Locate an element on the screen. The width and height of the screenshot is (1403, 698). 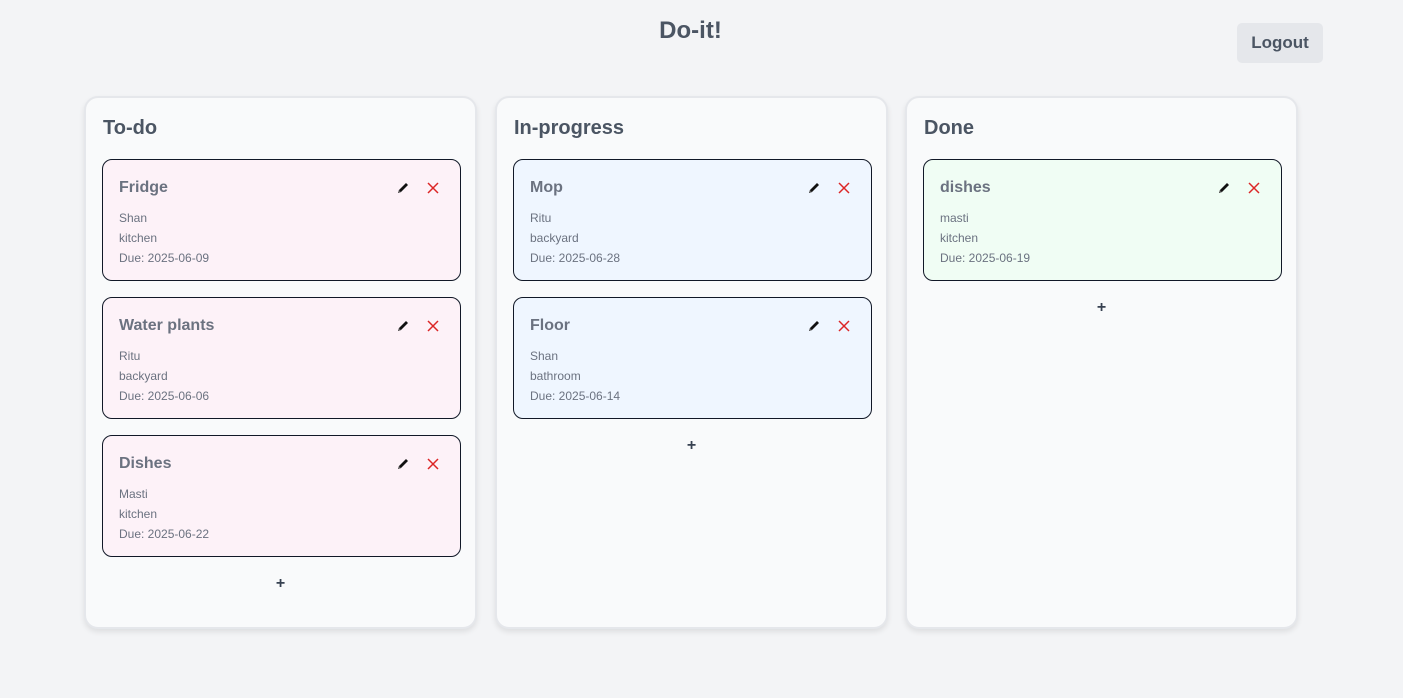
card-due-date: Due: 2025-06-19 is located at coordinates (985, 258).